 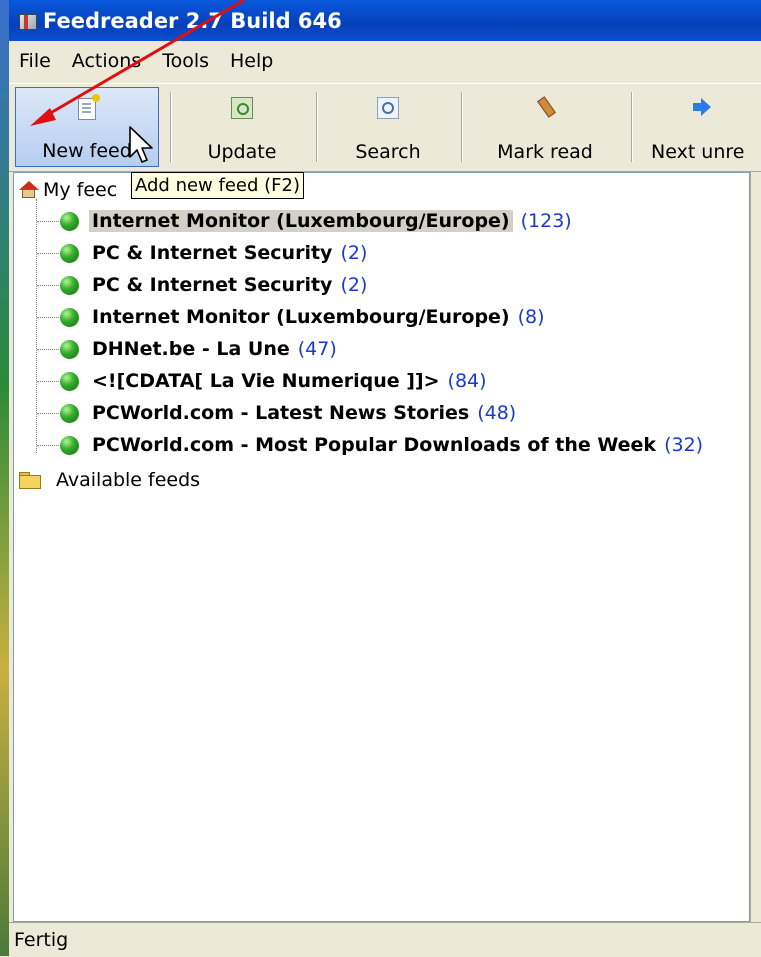 I want to click on feed-item: Internet Monitor (Luxembourg/Europe) (8), so click(x=291, y=317).